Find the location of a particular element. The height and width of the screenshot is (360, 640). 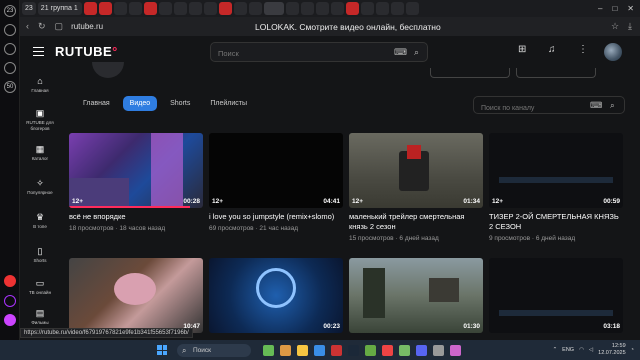

language-indicator: ENG is located at coordinates (568, 350).